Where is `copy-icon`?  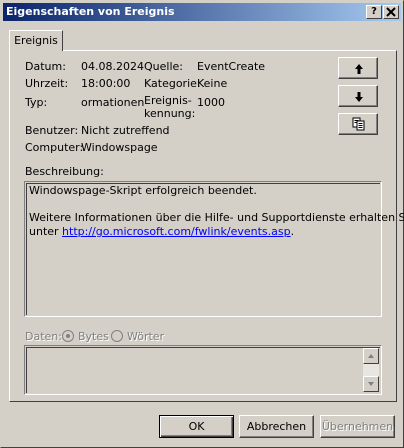 copy-icon is located at coordinates (358, 124).